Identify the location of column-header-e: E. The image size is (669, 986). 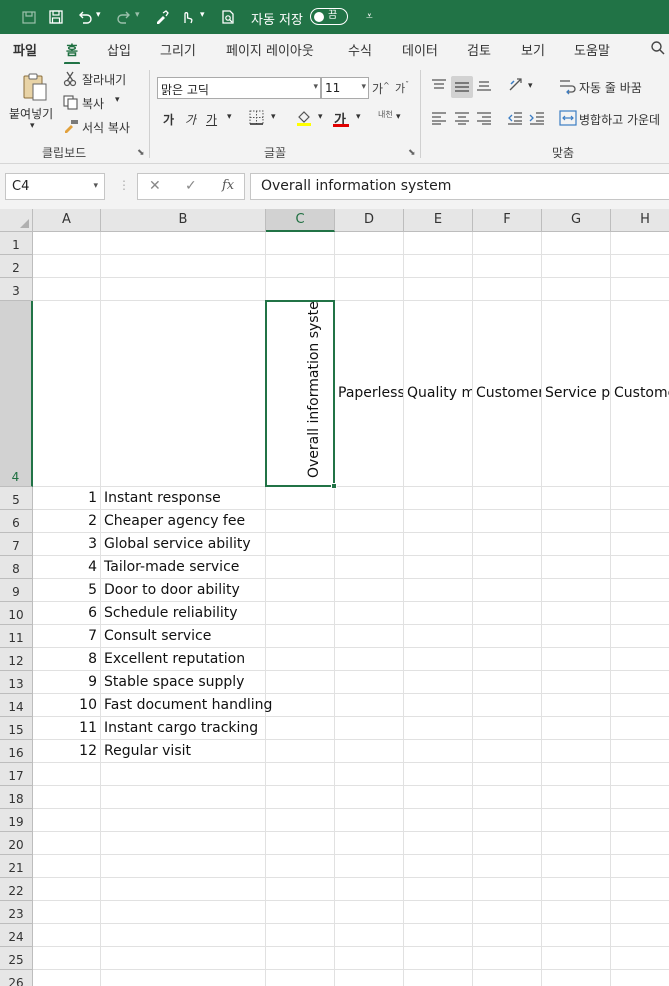
(438, 220).